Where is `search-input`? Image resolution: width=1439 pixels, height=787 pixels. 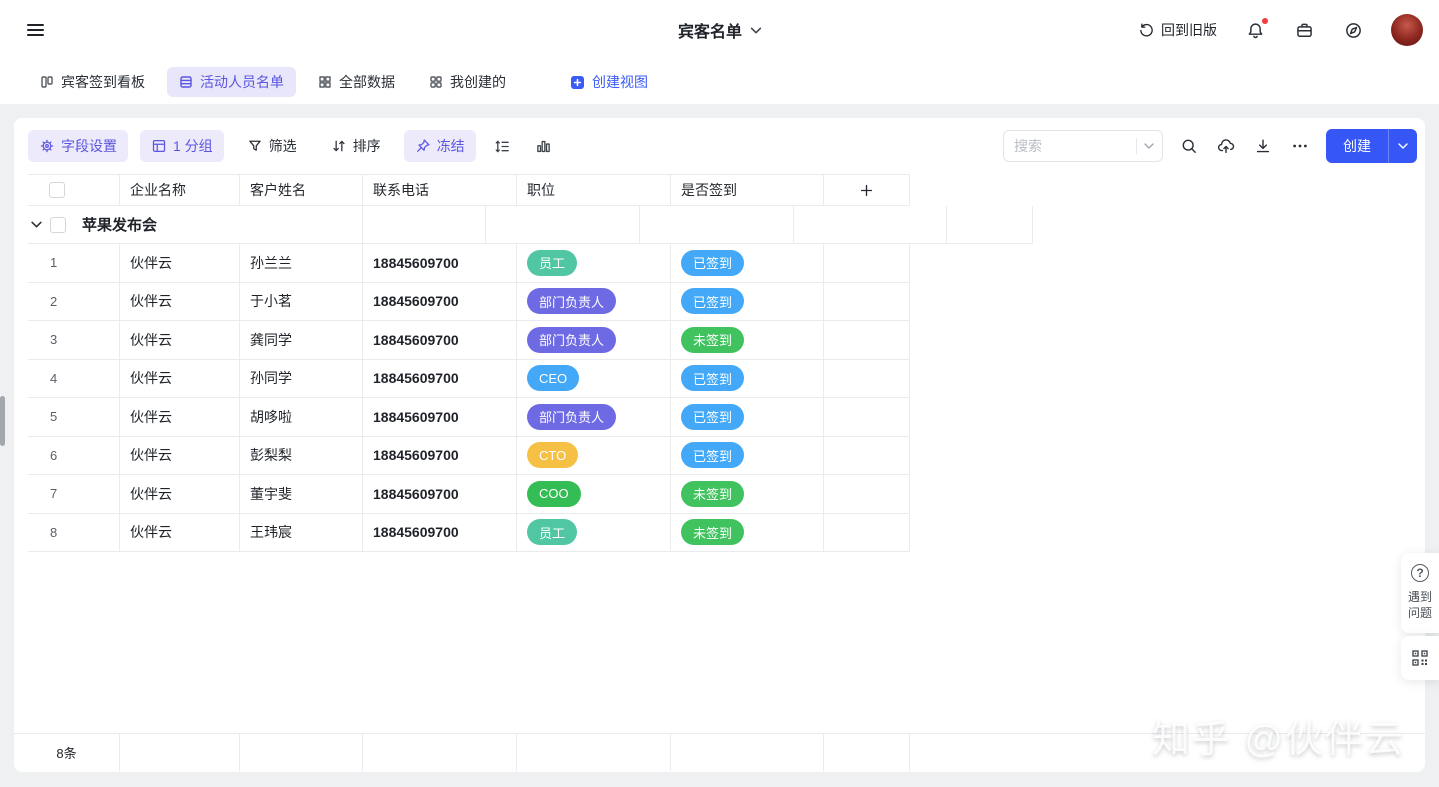 search-input is located at coordinates (1071, 146).